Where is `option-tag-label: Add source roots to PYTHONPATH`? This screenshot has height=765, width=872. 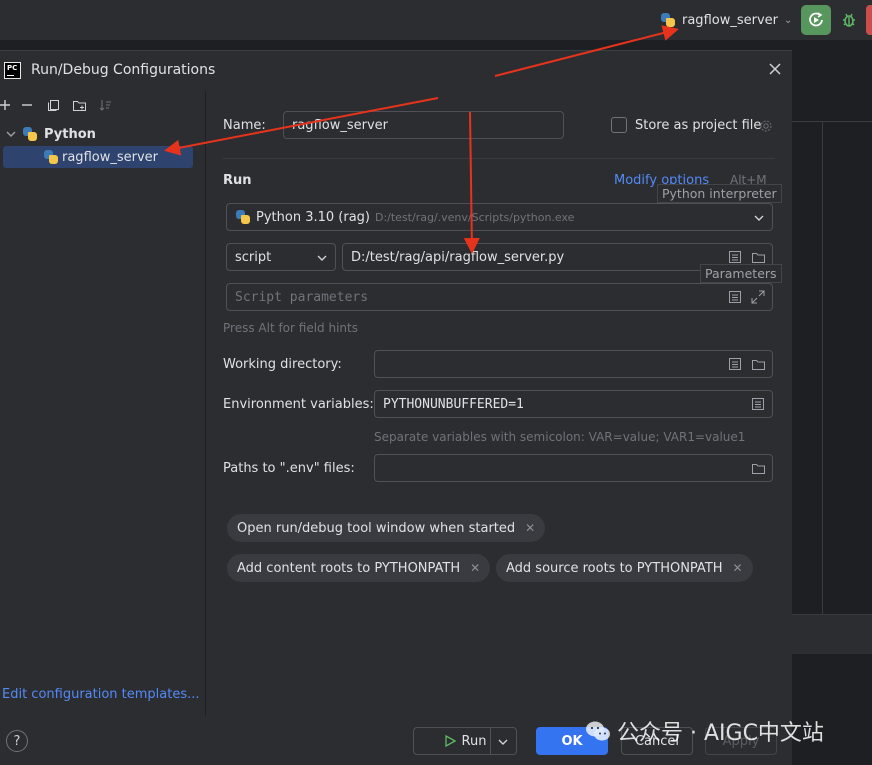
option-tag-label: Add source roots to PYTHONPATH is located at coordinates (614, 568).